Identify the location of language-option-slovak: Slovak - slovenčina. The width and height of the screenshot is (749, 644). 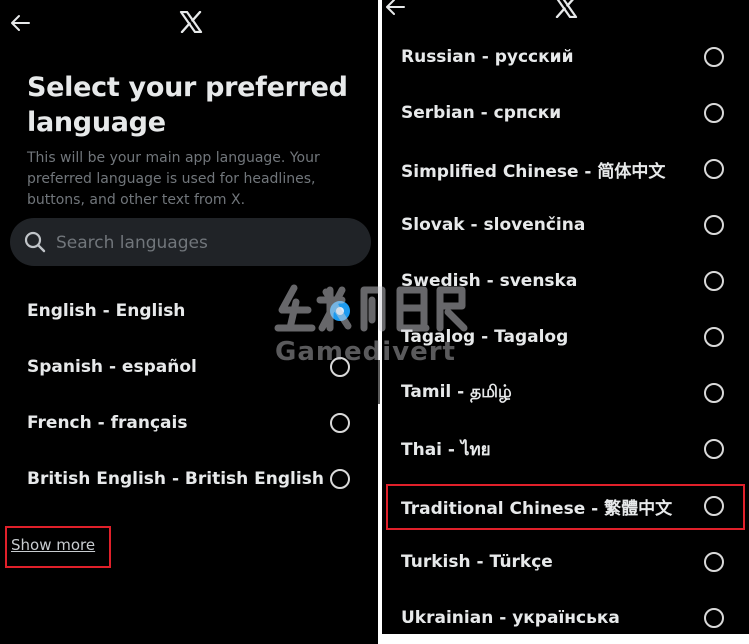
(565, 225).